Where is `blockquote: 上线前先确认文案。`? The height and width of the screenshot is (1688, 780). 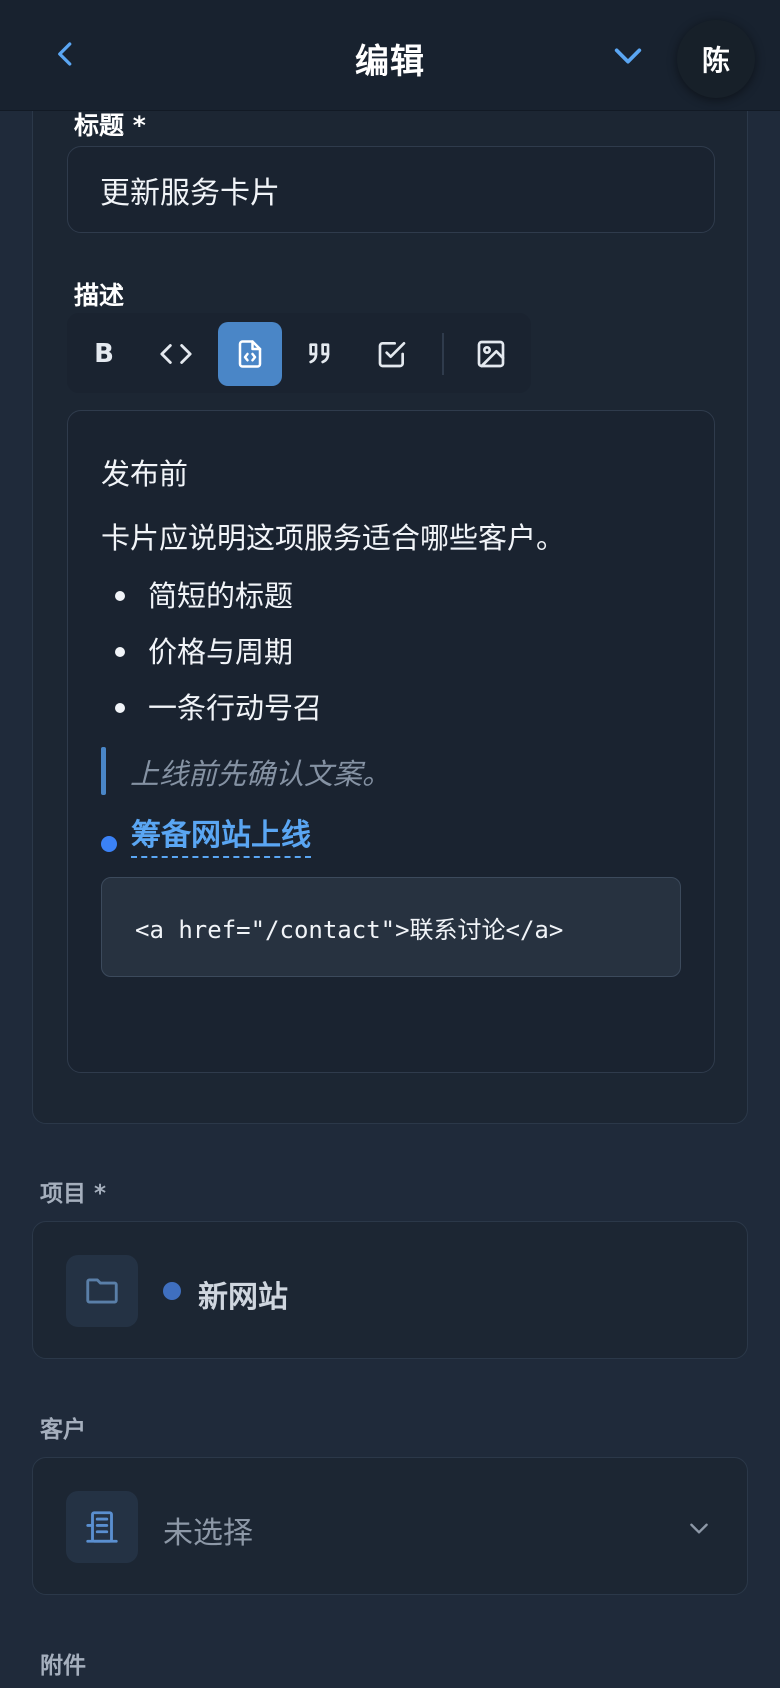 blockquote: 上线前先确认文案。 is located at coordinates (261, 774).